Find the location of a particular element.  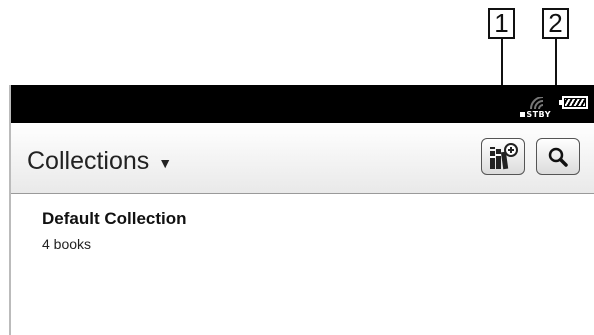

search-button is located at coordinates (558, 156).